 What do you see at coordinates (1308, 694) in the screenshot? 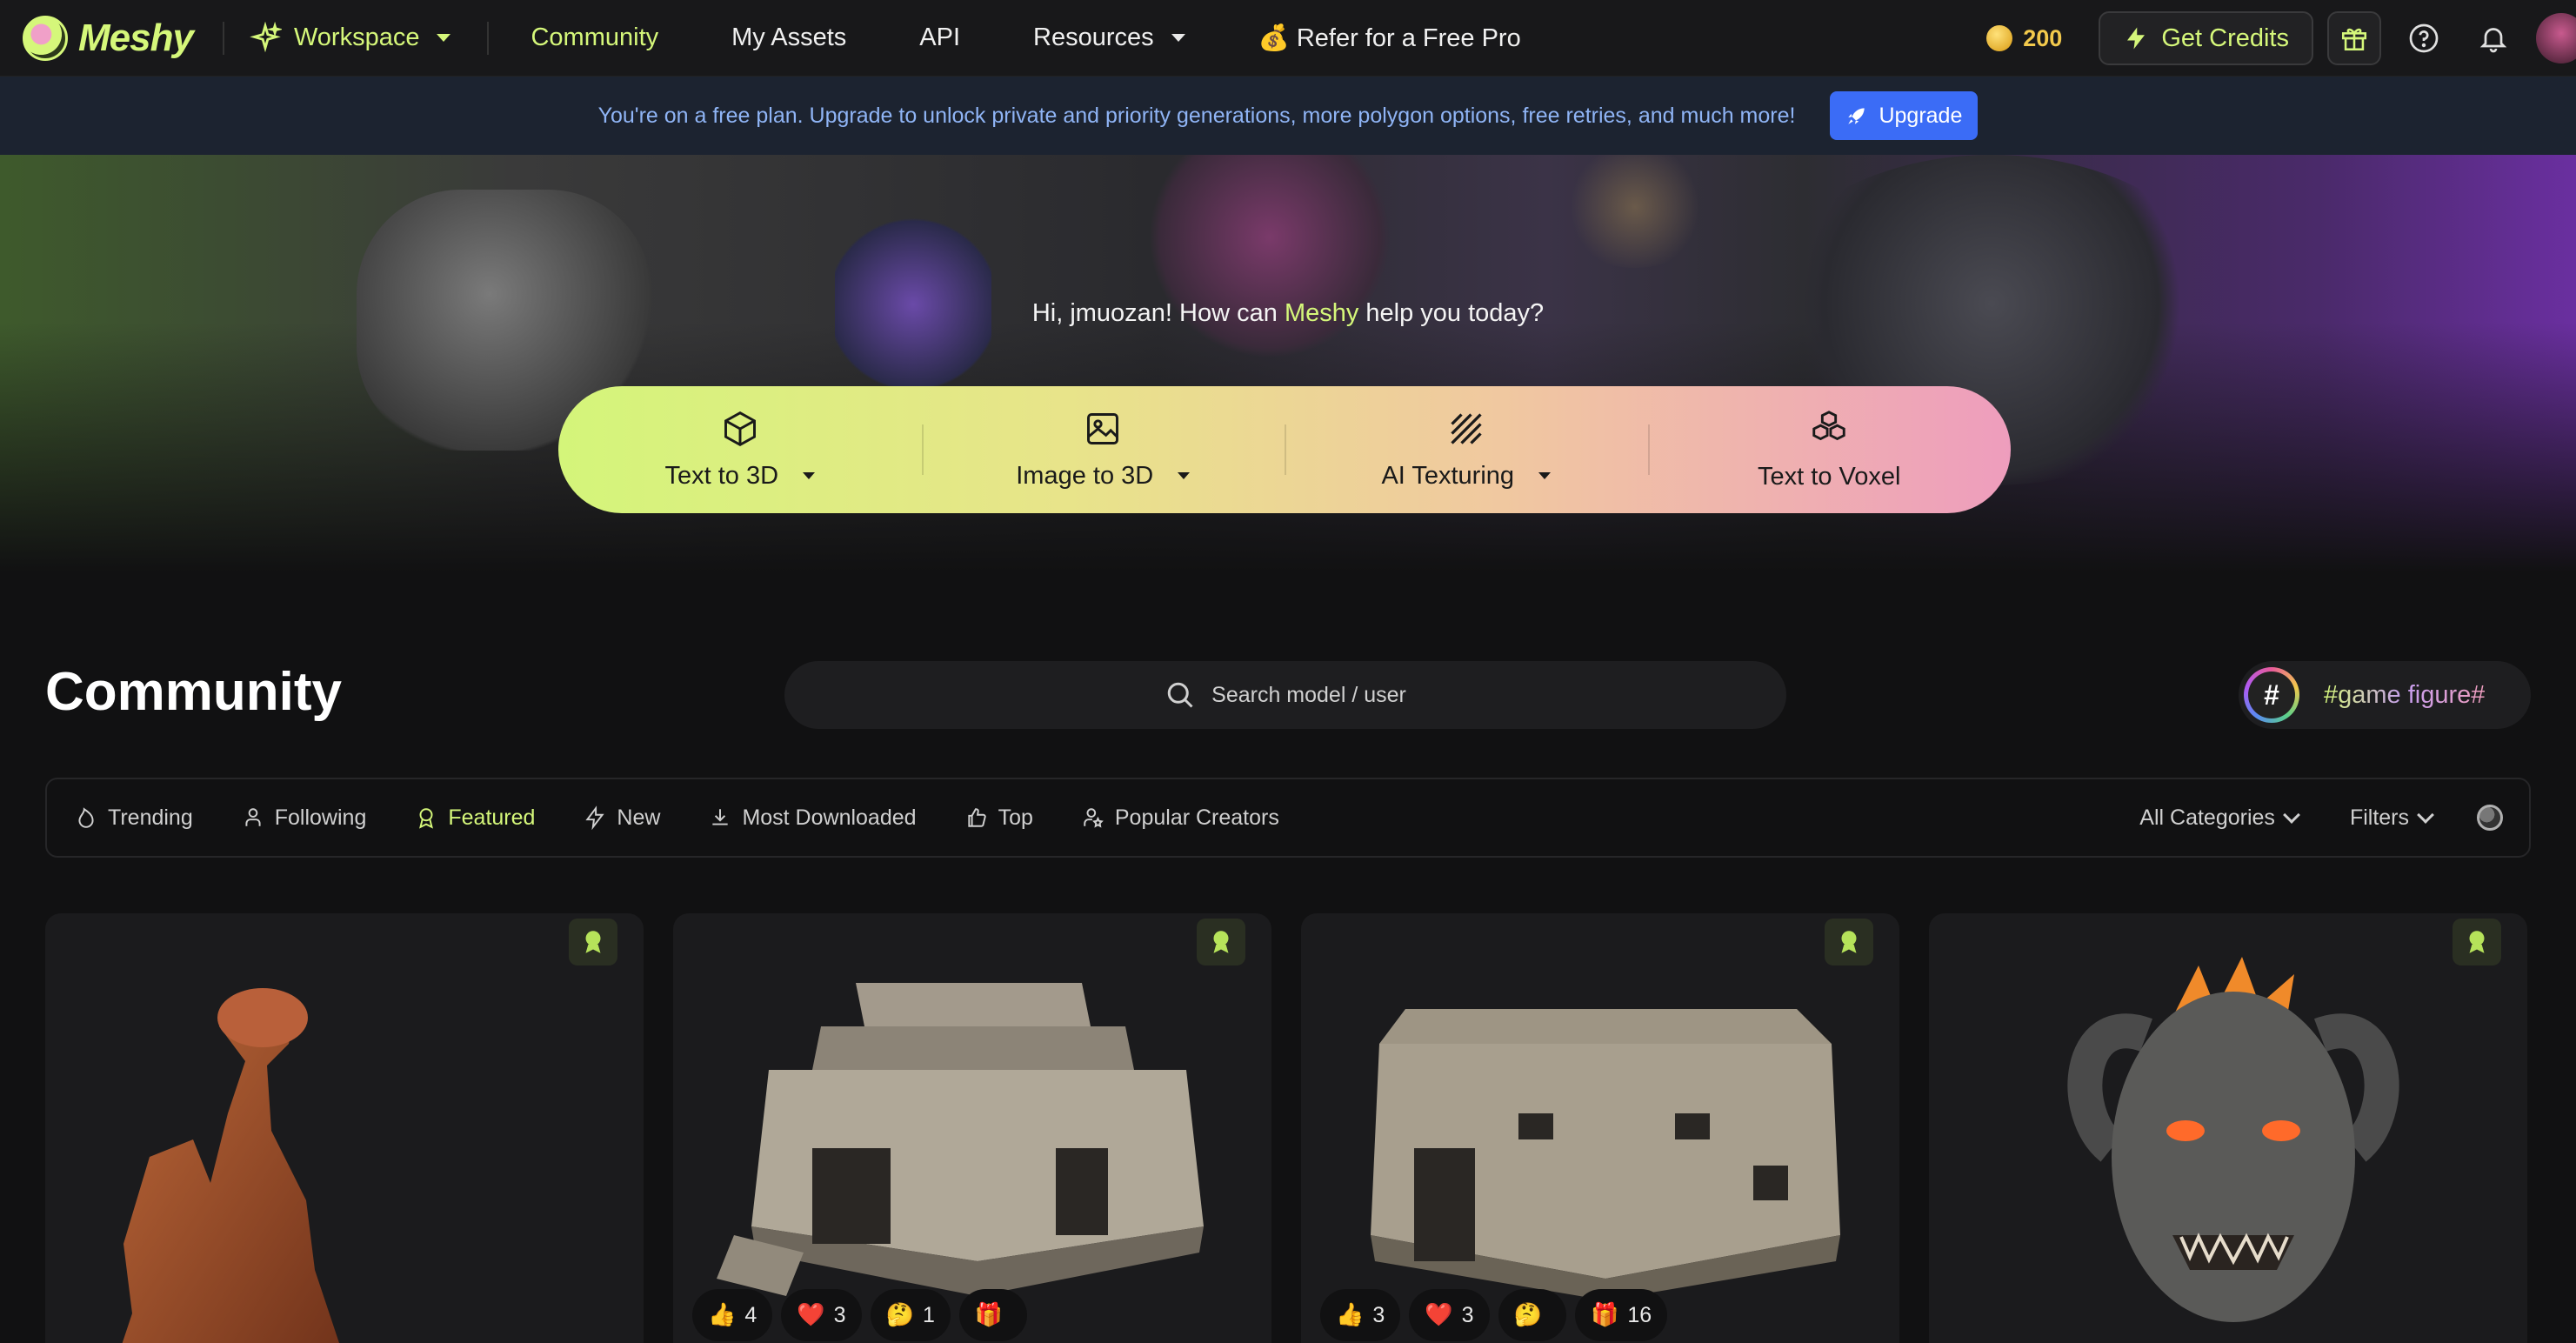
I see `search-placeholder: Search model / user` at bounding box center [1308, 694].